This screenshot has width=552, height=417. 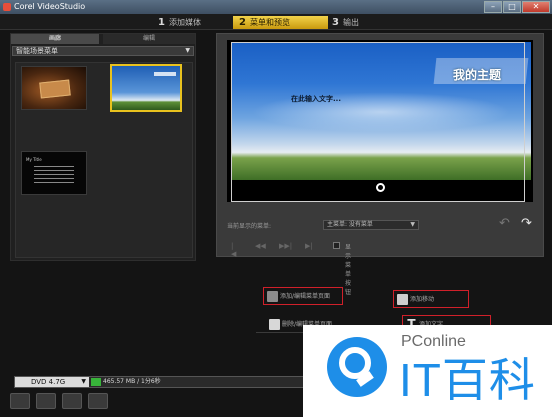 I want to click on disc-usage-fill, so click(x=96, y=382).